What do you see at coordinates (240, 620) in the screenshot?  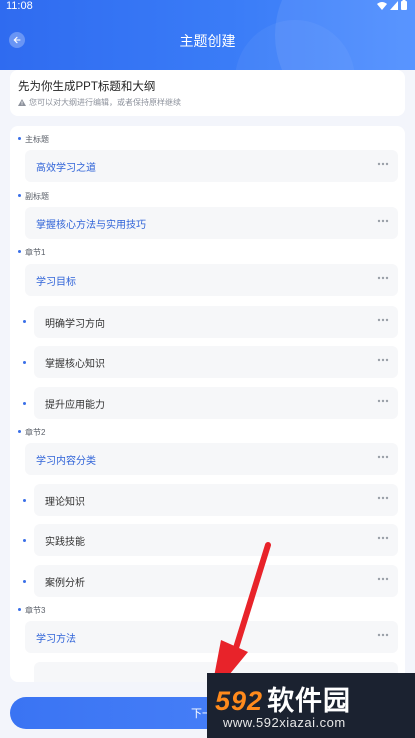 I see `annotation-arrow-icon` at bounding box center [240, 620].